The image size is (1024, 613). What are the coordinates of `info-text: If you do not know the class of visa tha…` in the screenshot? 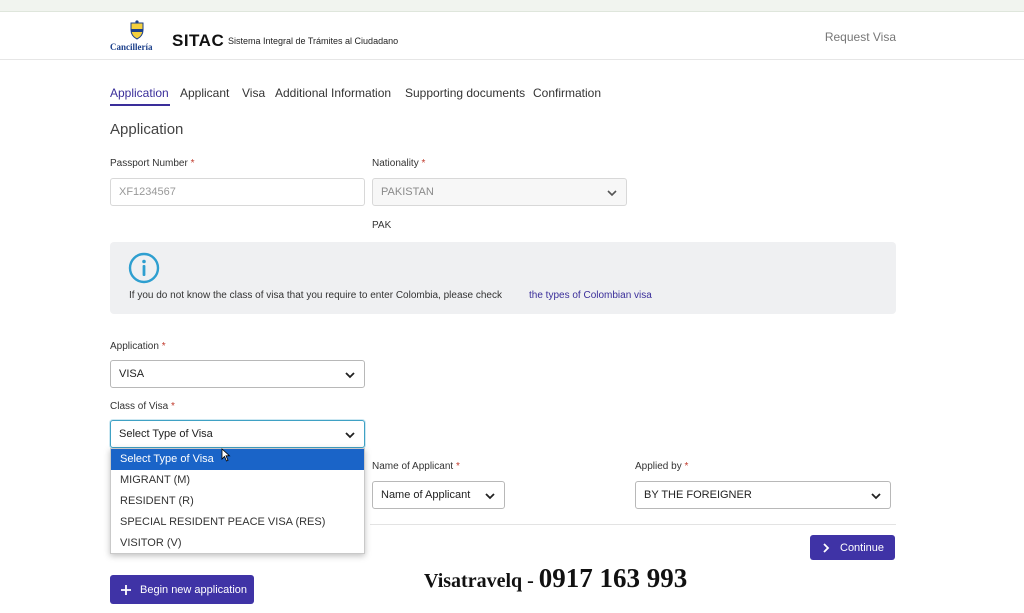 It's located at (315, 295).